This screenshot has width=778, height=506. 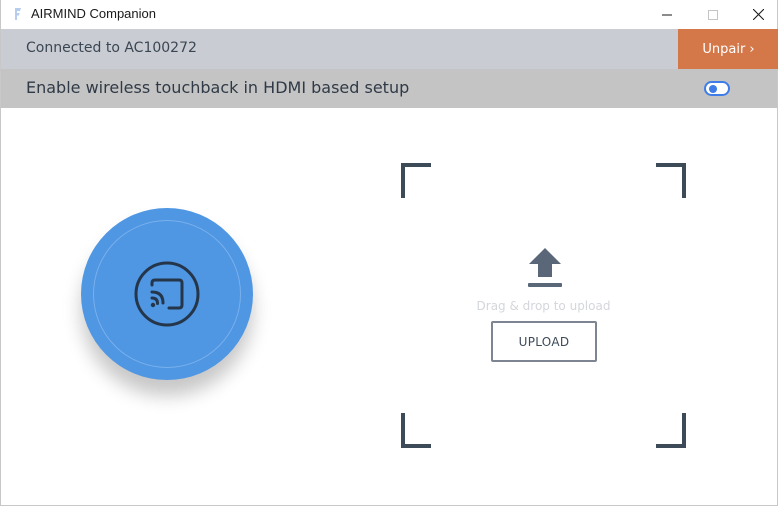 I want to click on toggle-knob, so click(x=713, y=89).